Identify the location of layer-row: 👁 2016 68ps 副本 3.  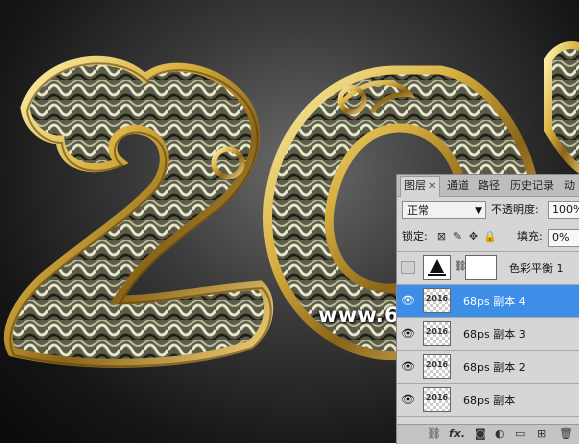
(488, 334).